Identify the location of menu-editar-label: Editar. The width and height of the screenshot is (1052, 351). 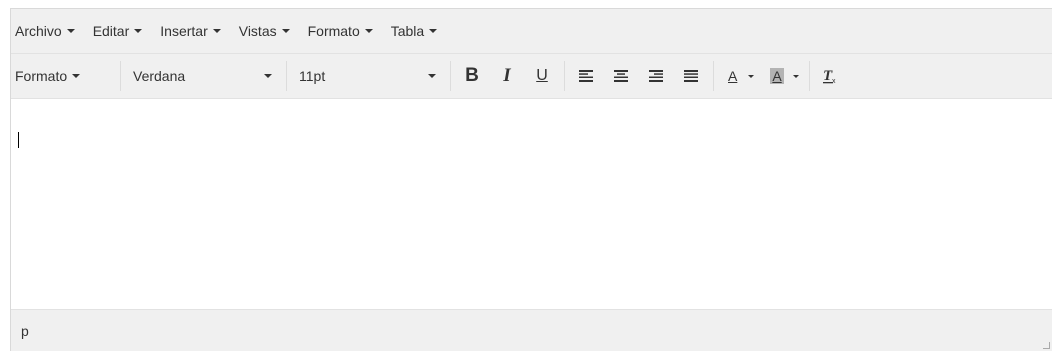
(111, 31).